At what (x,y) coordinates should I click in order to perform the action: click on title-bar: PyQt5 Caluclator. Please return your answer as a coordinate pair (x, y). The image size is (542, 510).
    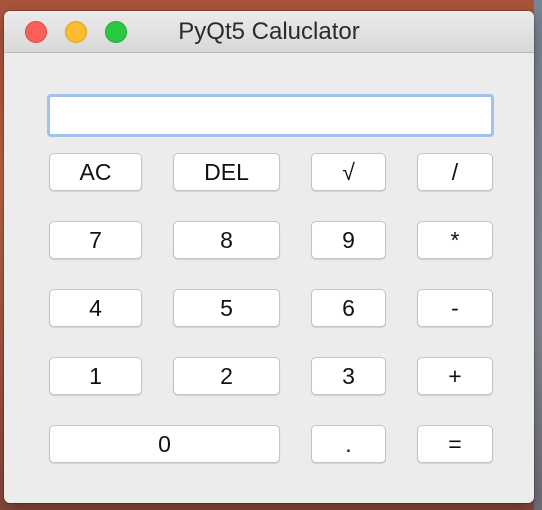
    Looking at the image, I should click on (269, 32).